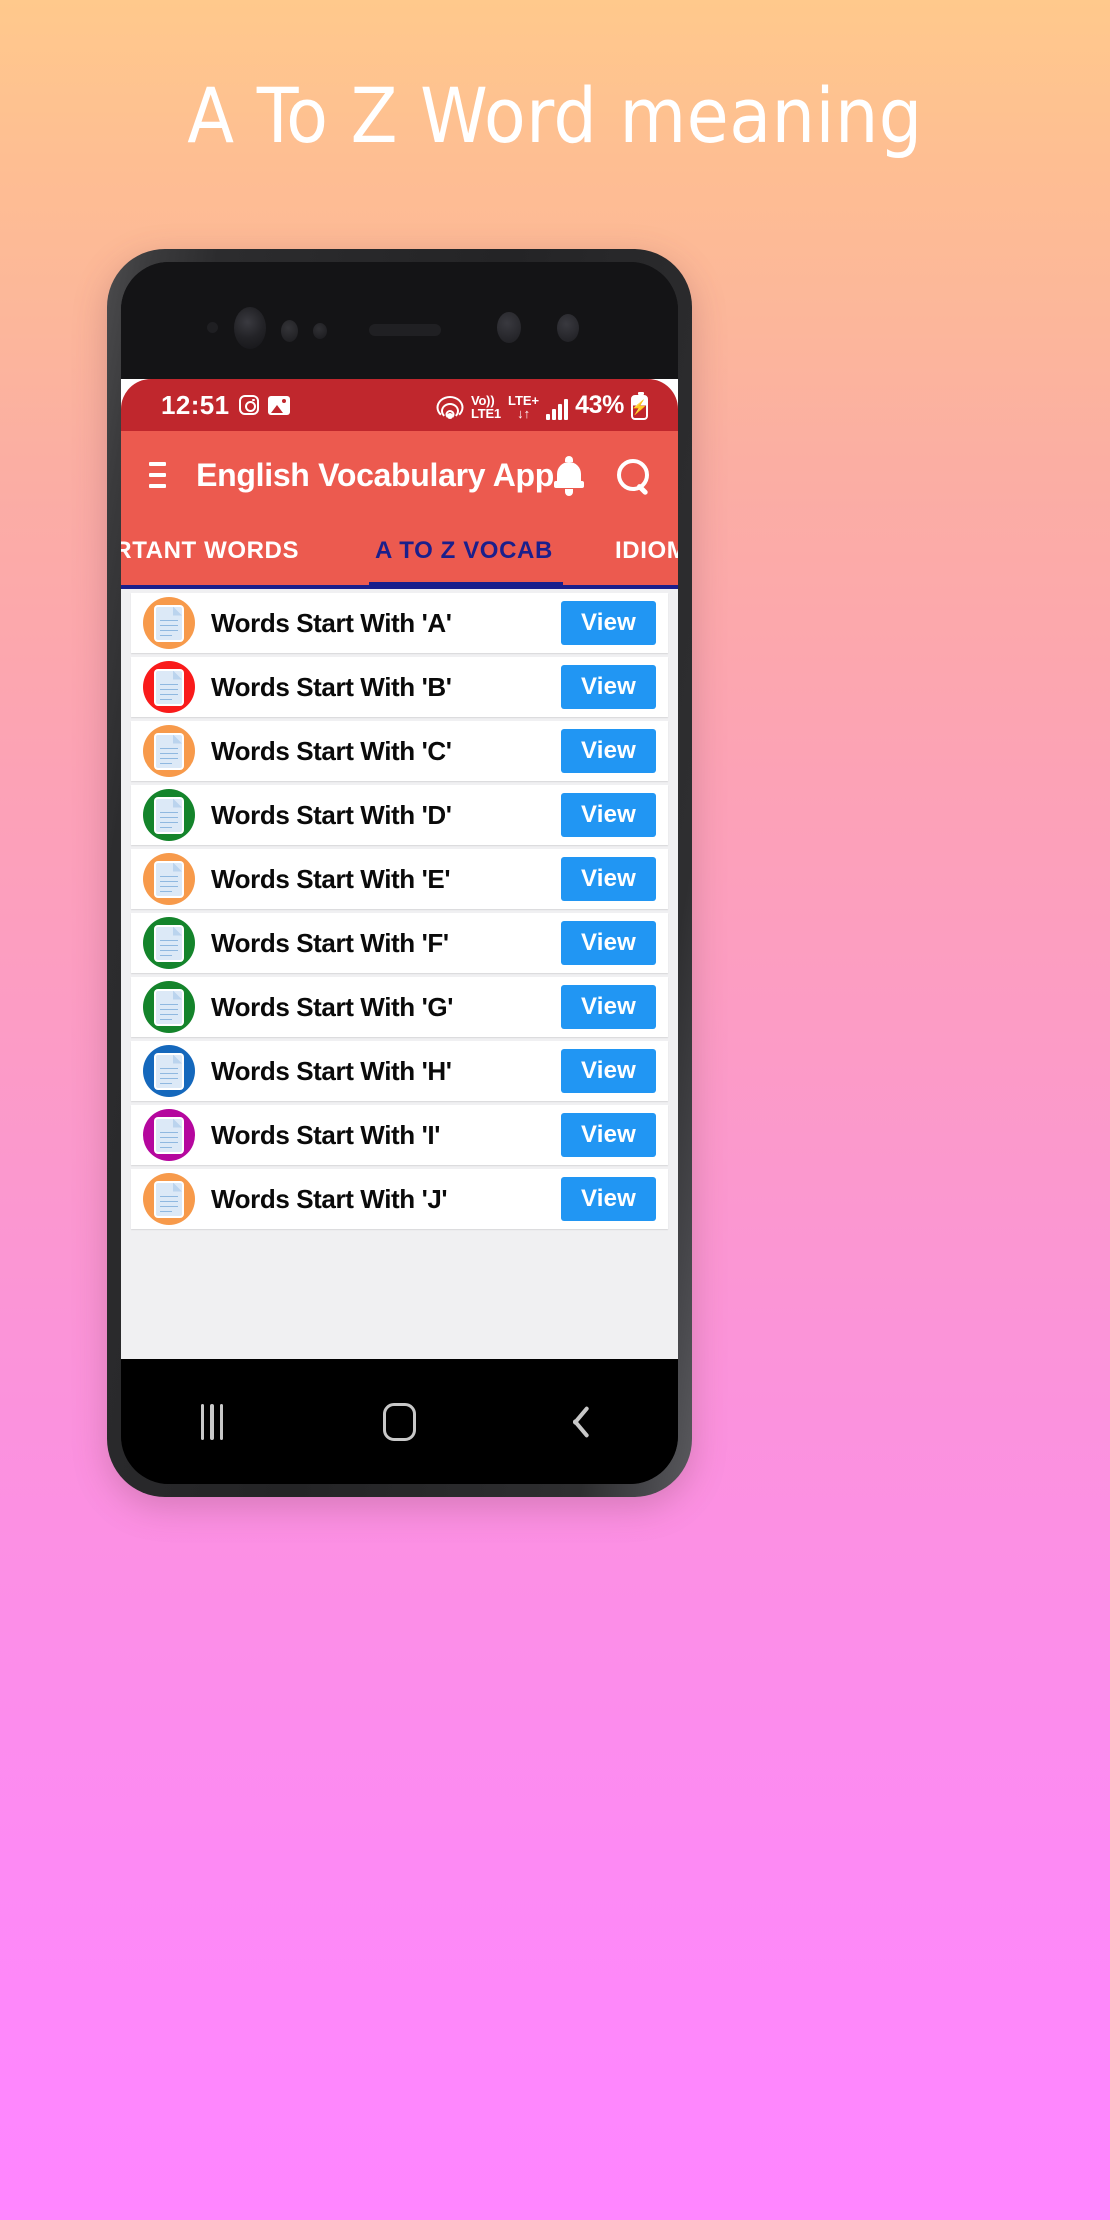 This screenshot has height=2220, width=1110. I want to click on battery-percent: 43%, so click(599, 404).